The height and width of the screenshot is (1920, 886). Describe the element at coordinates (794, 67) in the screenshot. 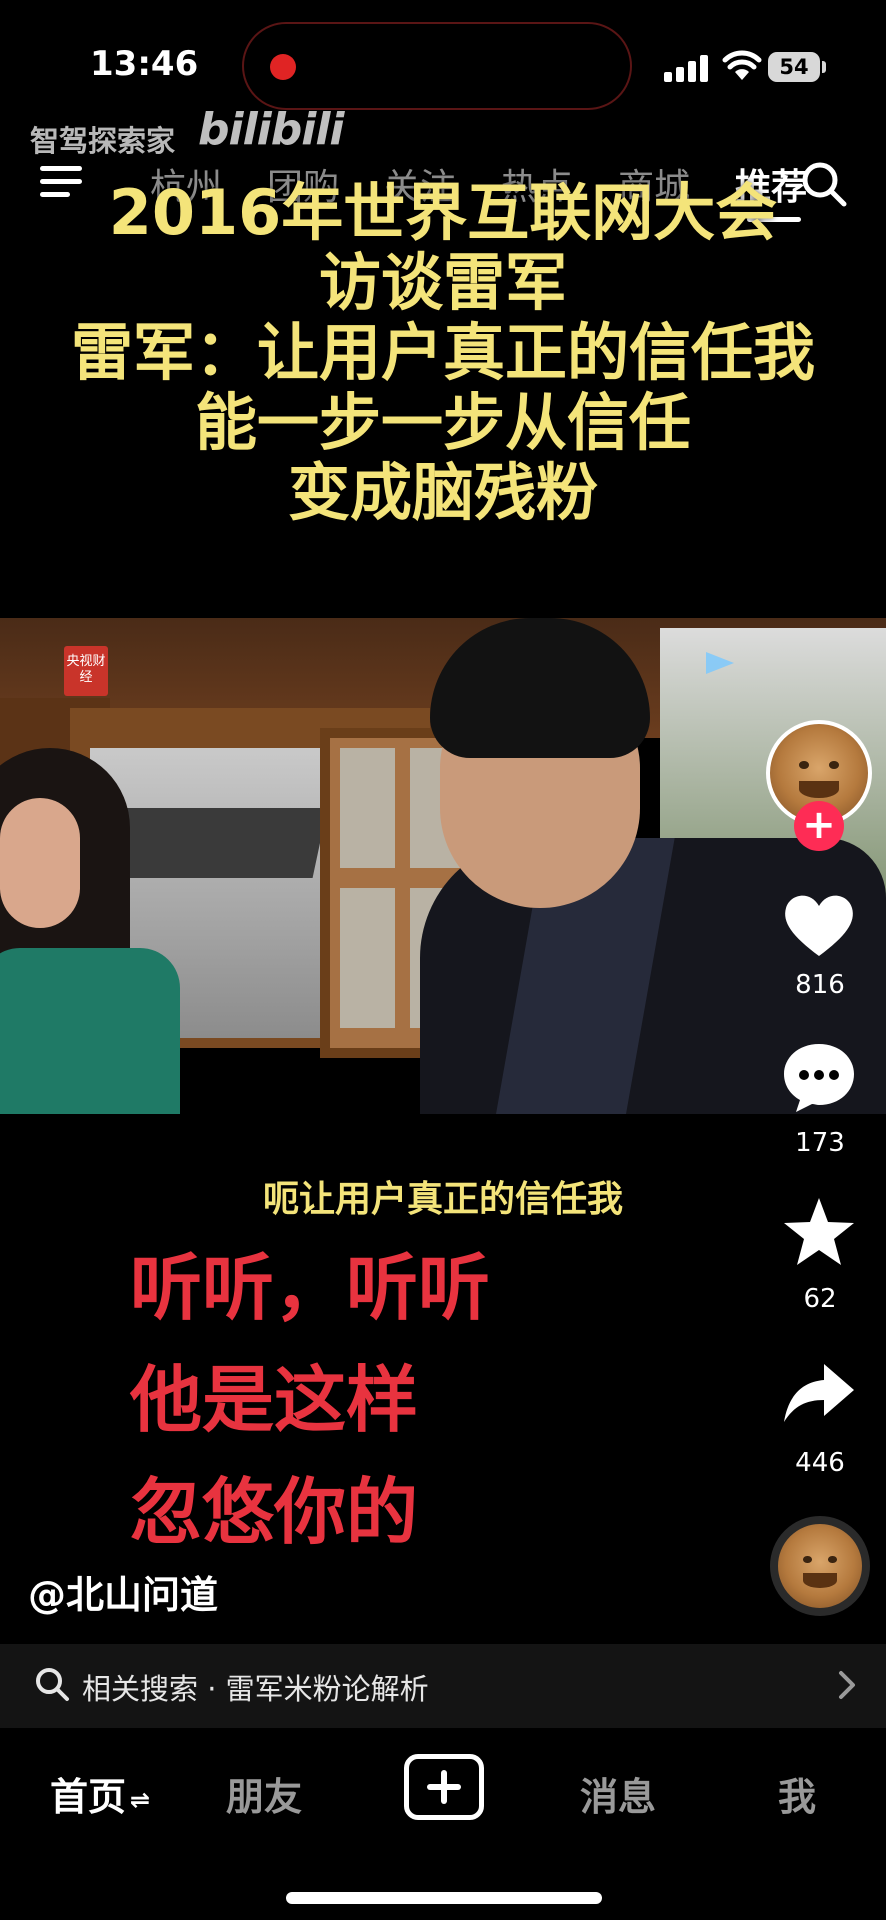

I see `battery-indicator: 54` at that location.